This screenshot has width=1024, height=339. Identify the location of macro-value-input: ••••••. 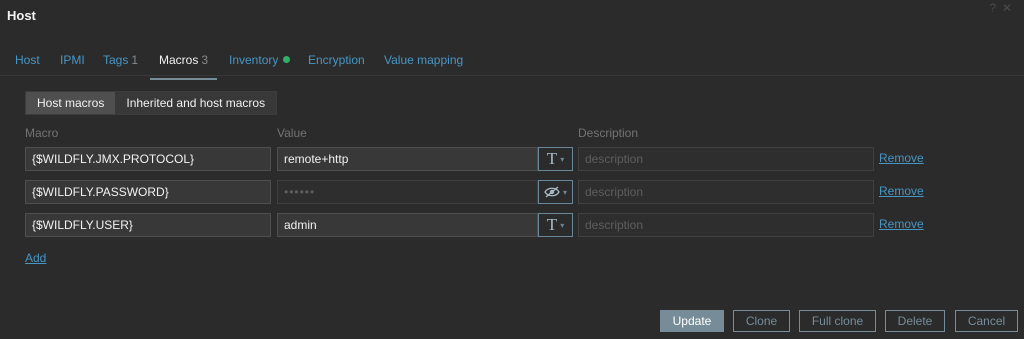
(407, 192).